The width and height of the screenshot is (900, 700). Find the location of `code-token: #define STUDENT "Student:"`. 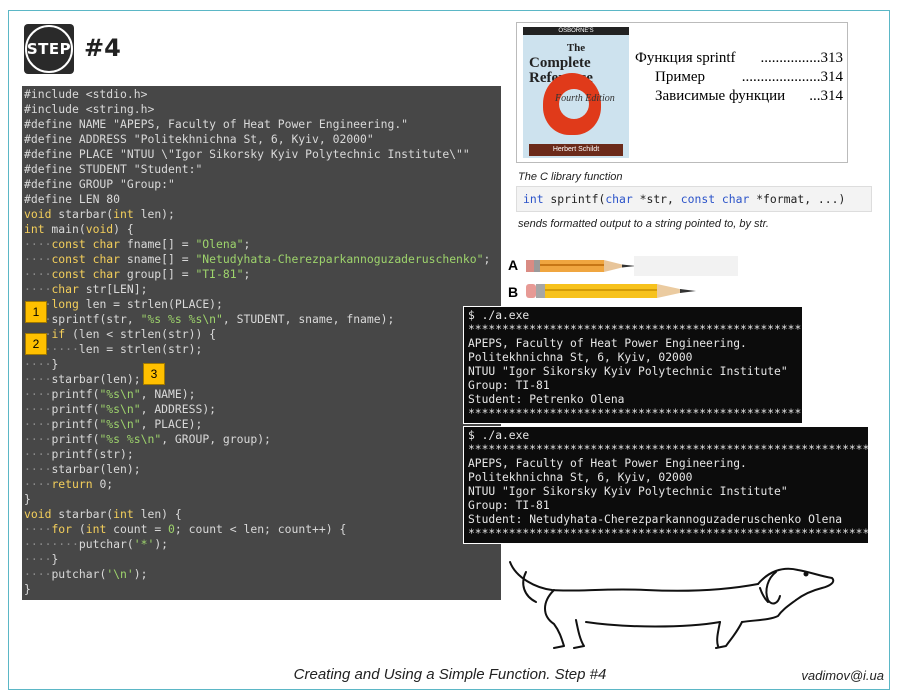

code-token: #define STUDENT "Student:" is located at coordinates (113, 169).